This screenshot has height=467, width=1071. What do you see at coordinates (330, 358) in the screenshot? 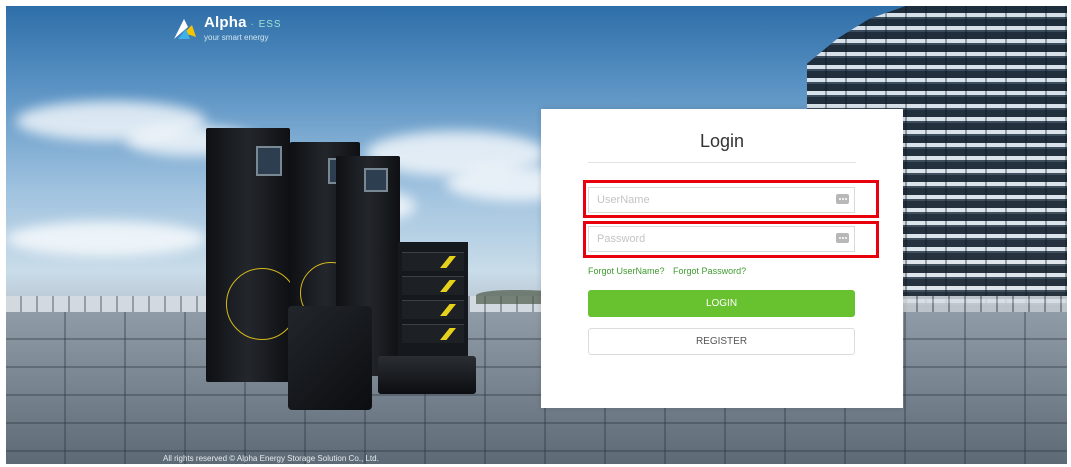
I see `wall-battery` at bounding box center [330, 358].